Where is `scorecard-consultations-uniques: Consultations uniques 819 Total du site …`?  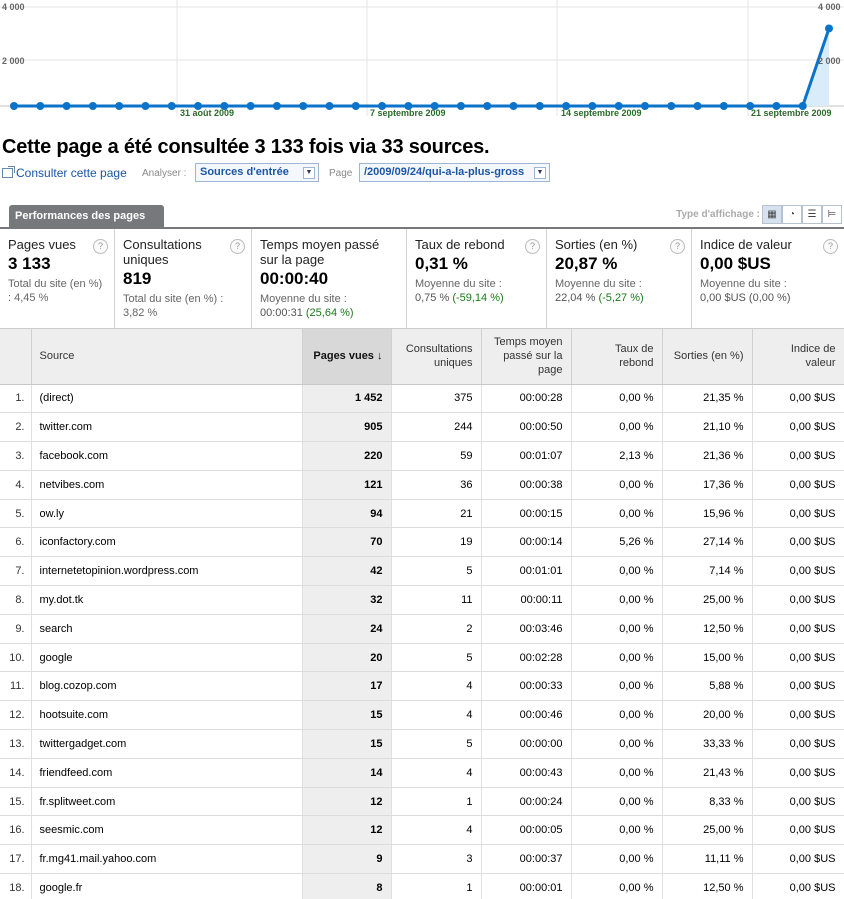
scorecard-consultations-uniques: Consultations uniques 819 Total du site … is located at coordinates (183, 279).